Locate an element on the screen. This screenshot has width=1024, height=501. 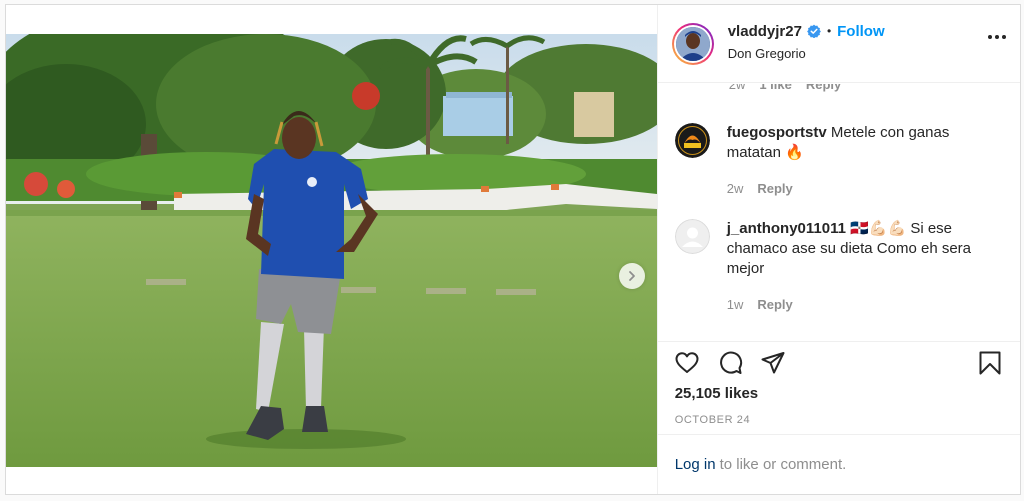
next-slide-button is located at coordinates (632, 276).